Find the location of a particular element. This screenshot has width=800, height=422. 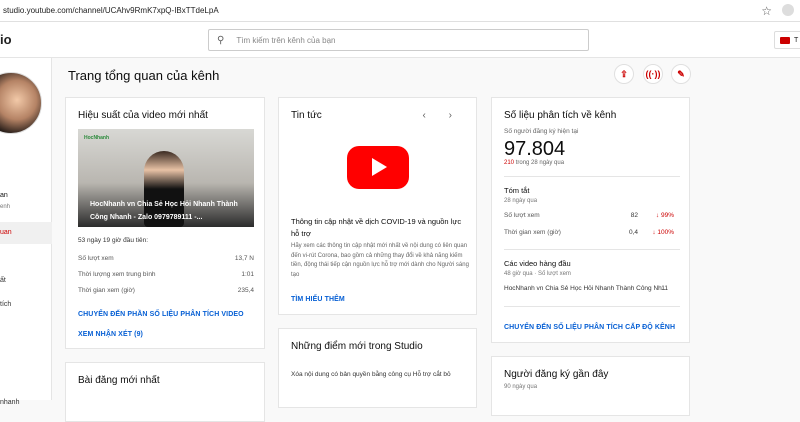

stat-value: 13,7 N is located at coordinates (244, 258).